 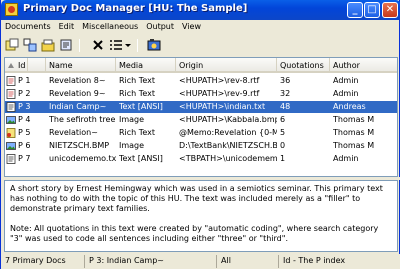 I want to click on output-icon, so click(x=66, y=45).